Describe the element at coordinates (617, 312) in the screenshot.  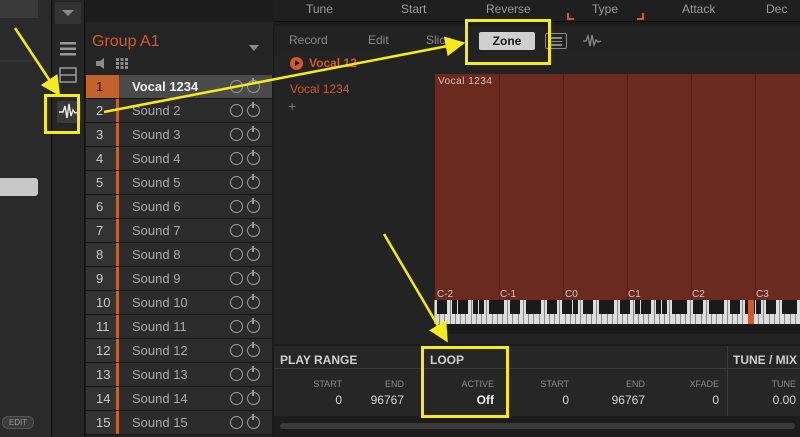
I see `piano-keyboard` at that location.